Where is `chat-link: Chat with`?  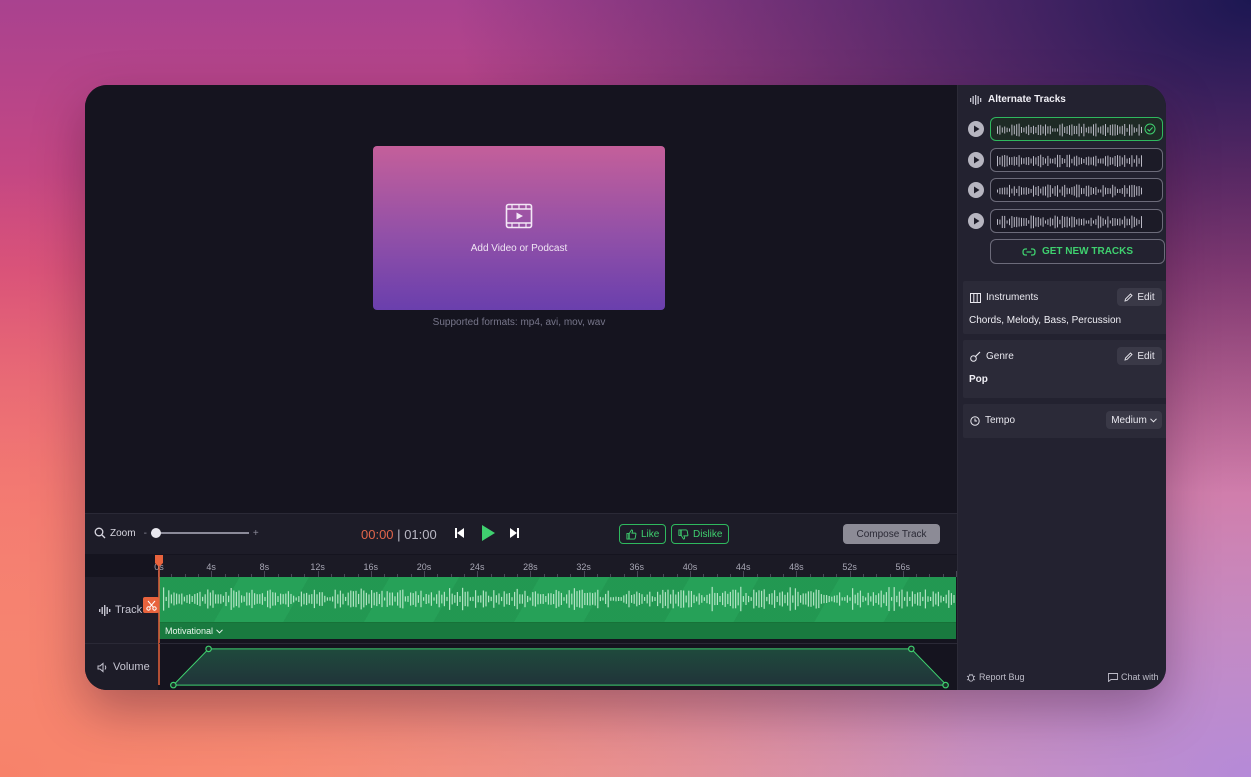 chat-link: Chat with is located at coordinates (1133, 677).